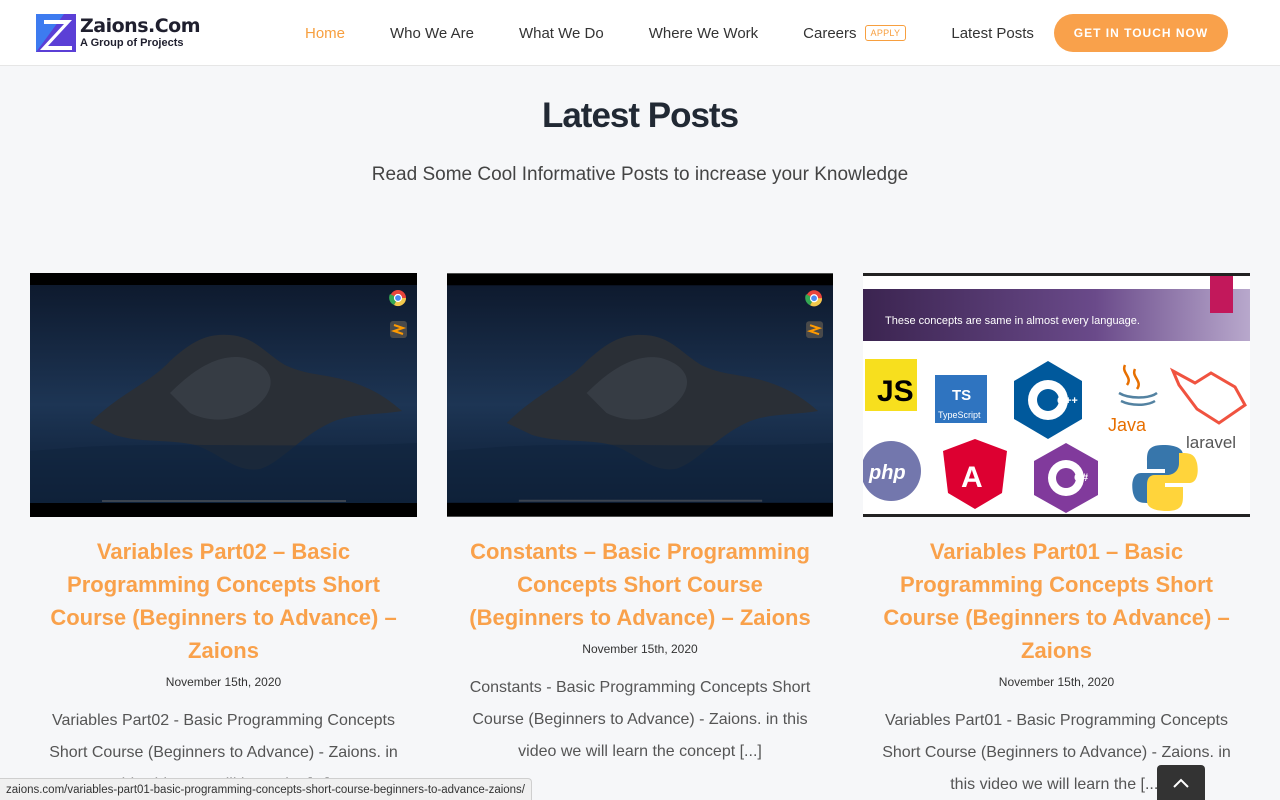 This screenshot has height=800, width=1280. What do you see at coordinates (56, 33) in the screenshot?
I see `zaions-logo-icon` at bounding box center [56, 33].